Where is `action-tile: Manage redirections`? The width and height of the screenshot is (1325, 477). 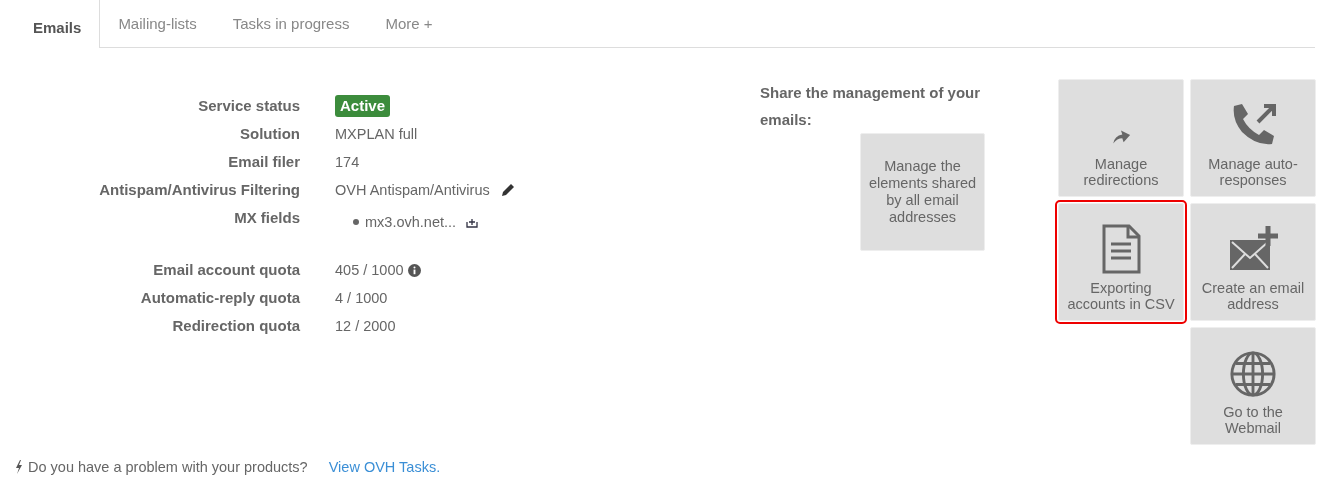
action-tile: Manage redirections is located at coordinates (1121, 138).